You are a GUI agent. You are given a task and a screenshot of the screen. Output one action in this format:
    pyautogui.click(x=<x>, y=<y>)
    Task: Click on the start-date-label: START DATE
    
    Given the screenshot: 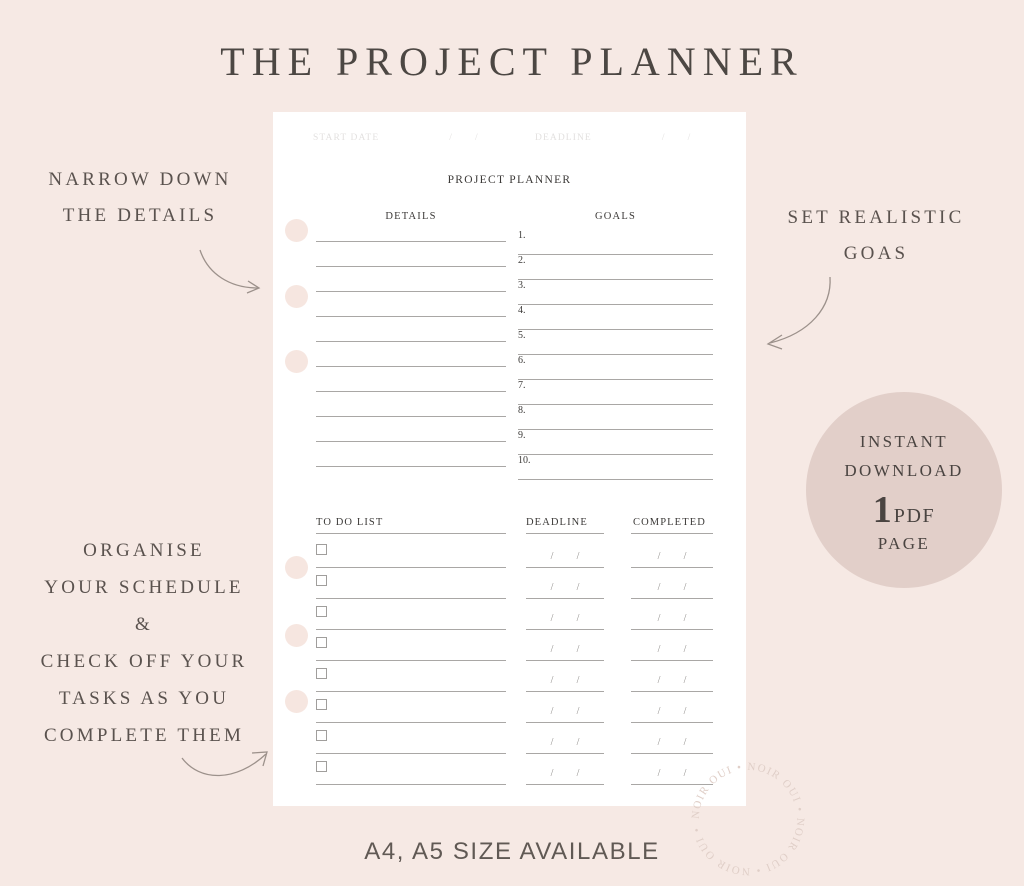 What is the action you would take?
    pyautogui.click(x=346, y=138)
    